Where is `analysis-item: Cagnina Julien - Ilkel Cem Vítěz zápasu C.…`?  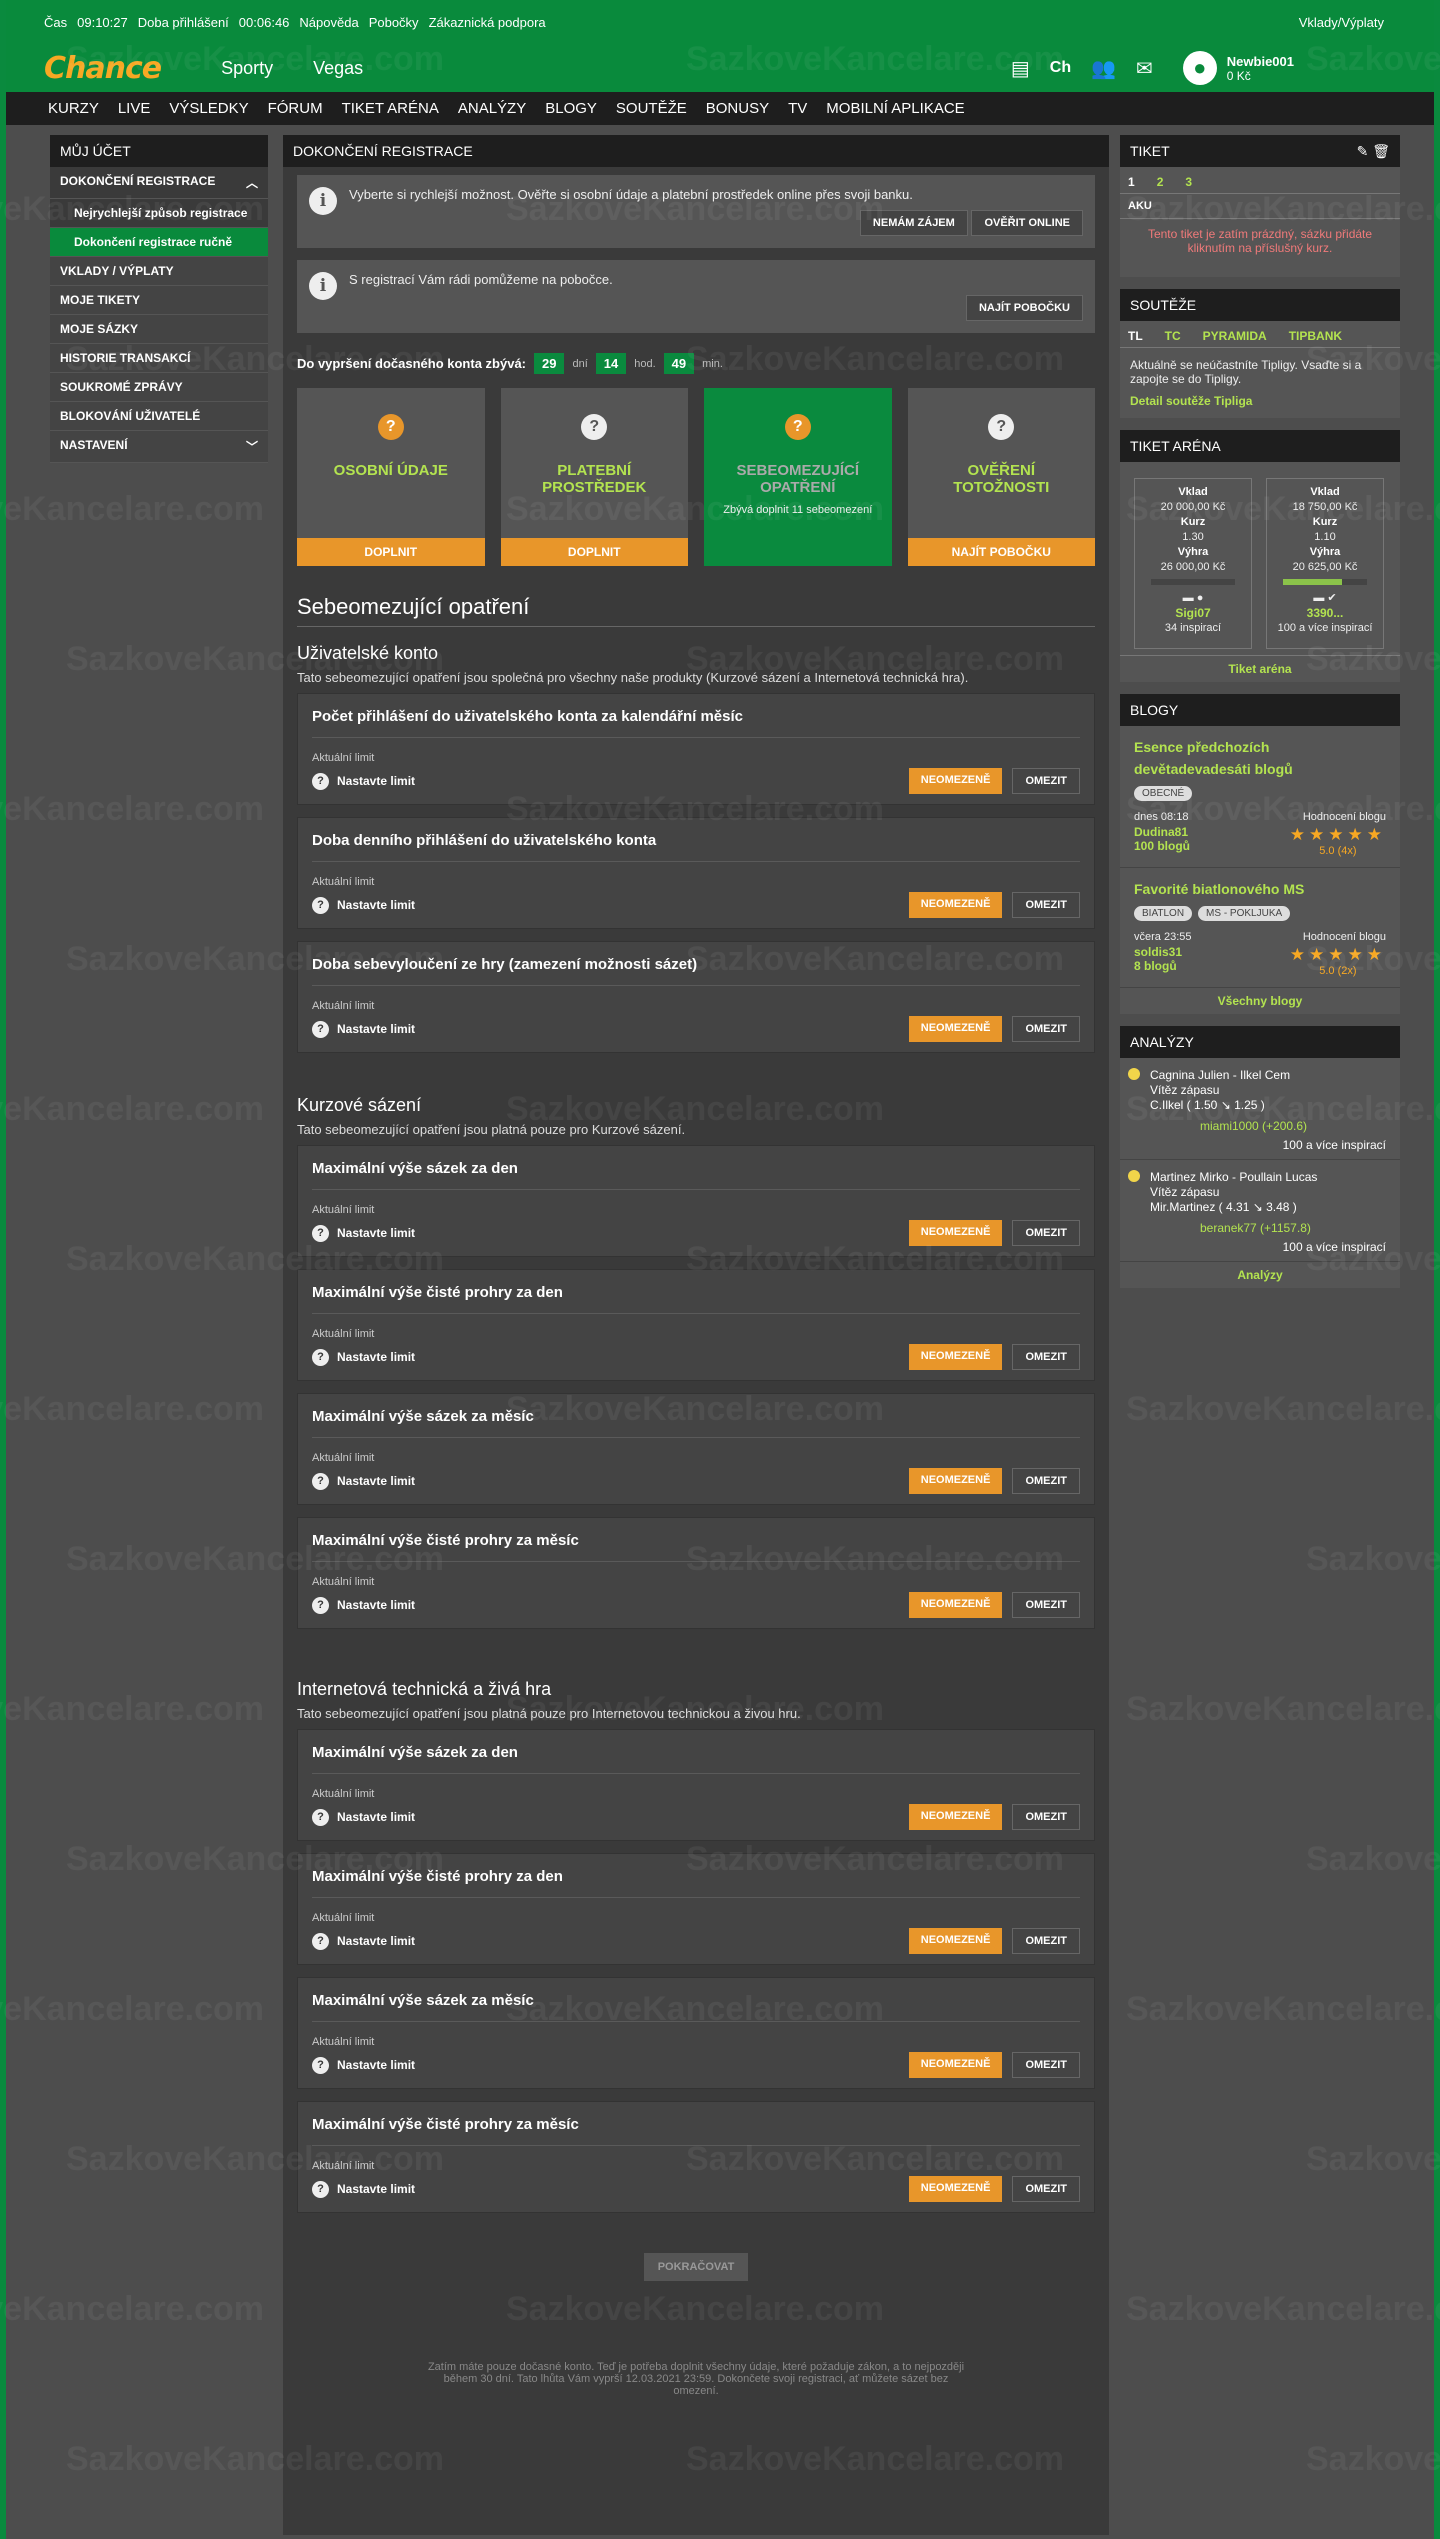
analysis-item: Cagnina Julien - Ilkel Cem Vítěz zápasu C.… is located at coordinates (1260, 1109).